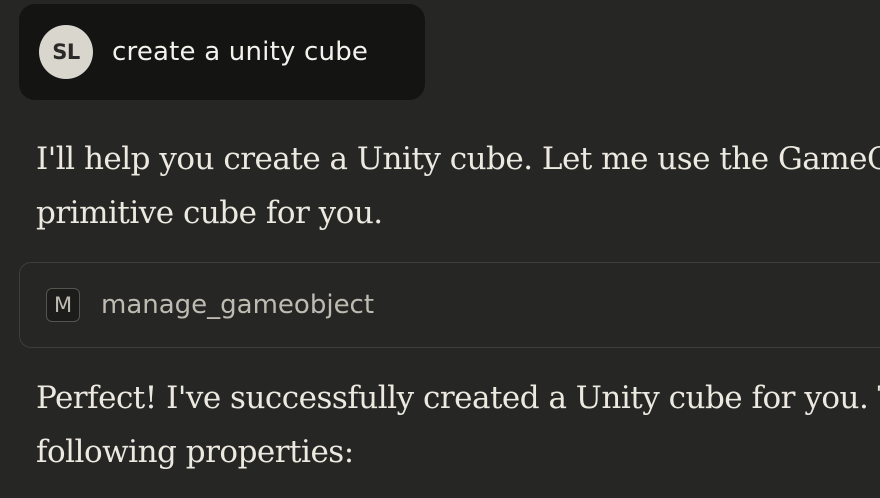 This screenshot has height=498, width=880. Describe the element at coordinates (195, 452) in the screenshot. I see `assistant-paragraph-line: following properties:` at that location.